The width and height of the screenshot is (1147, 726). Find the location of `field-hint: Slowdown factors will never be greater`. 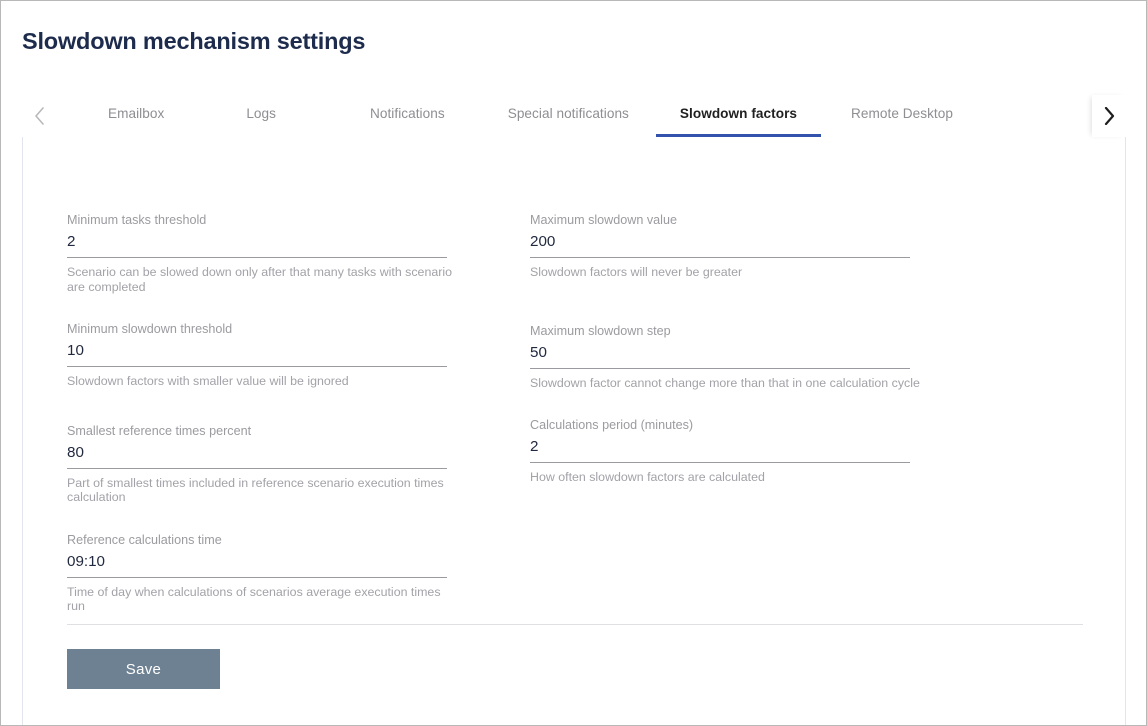

field-hint: Slowdown factors will never be greater is located at coordinates (636, 272).